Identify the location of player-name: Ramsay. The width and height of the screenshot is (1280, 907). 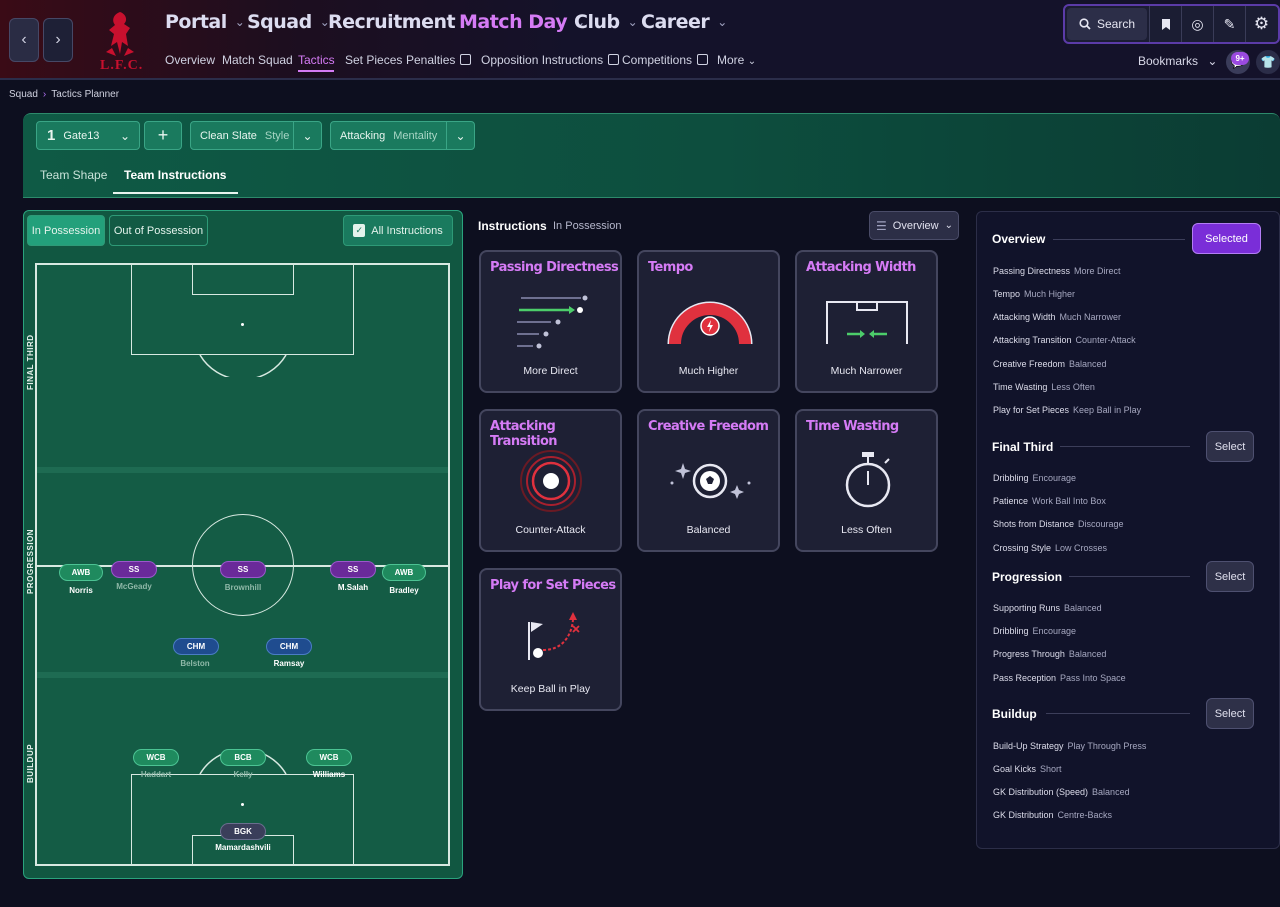
(289, 663).